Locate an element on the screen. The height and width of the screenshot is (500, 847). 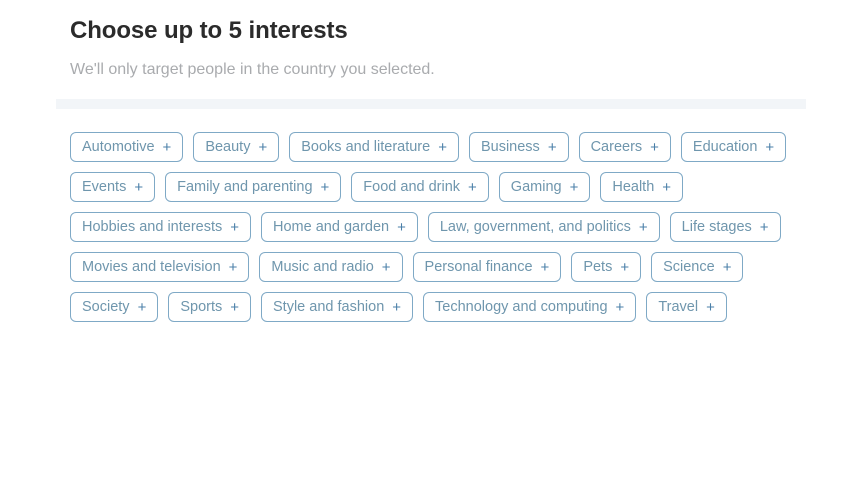
interest-chip: Beauty + is located at coordinates (236, 147).